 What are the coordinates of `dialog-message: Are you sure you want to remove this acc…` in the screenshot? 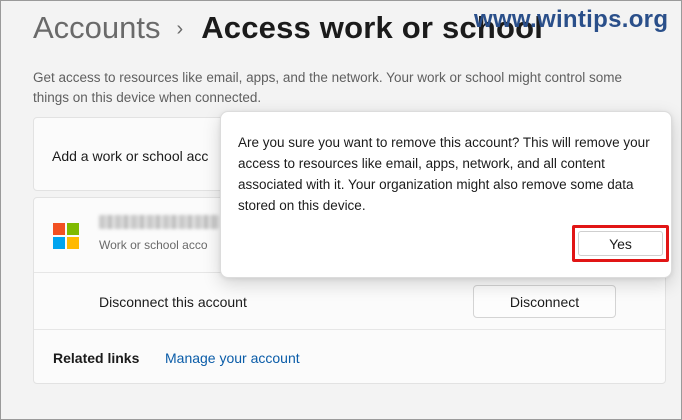 It's located at (444, 174).